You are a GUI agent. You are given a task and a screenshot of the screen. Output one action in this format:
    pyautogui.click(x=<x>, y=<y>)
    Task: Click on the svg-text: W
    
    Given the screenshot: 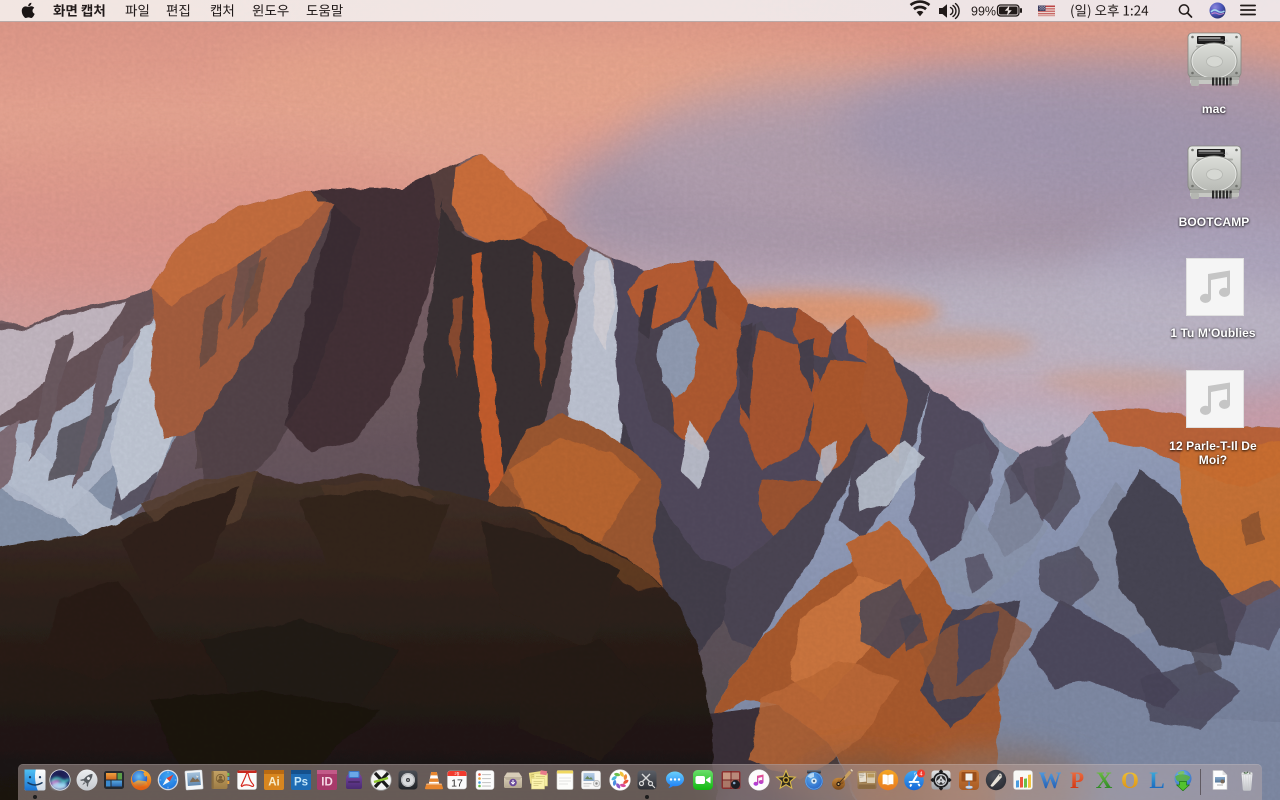 What is the action you would take?
    pyautogui.click(x=1050, y=780)
    